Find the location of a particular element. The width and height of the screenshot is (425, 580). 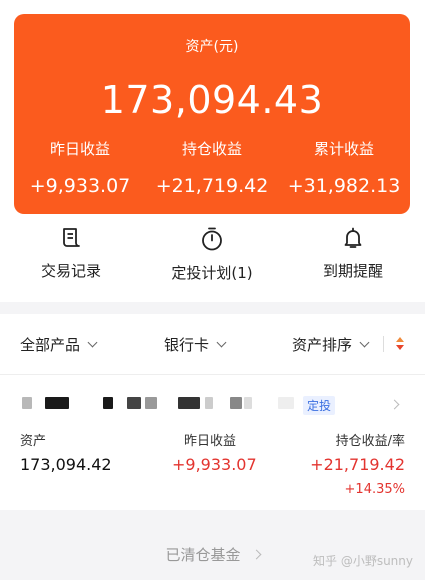

cleared-funds-label: 已清仓基金 is located at coordinates (203, 555).